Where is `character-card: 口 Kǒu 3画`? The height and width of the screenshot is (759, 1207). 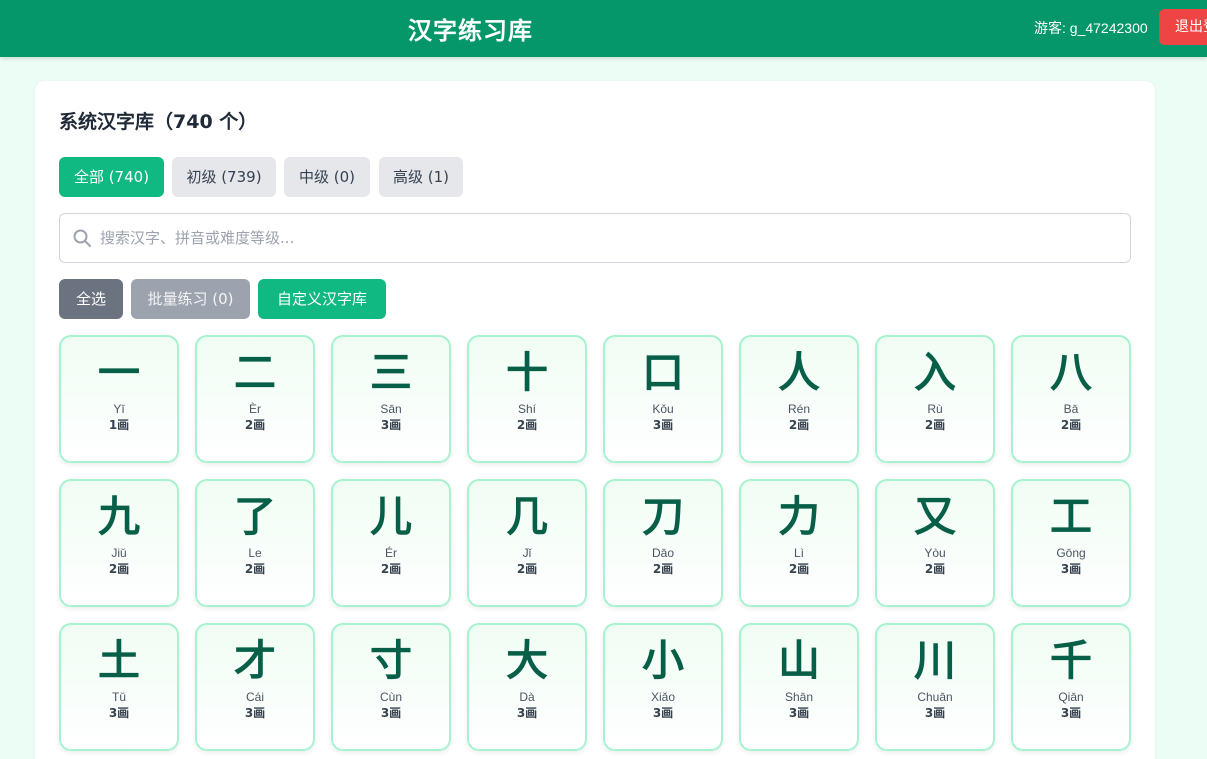
character-card: 口 Kǒu 3画 is located at coordinates (663, 399).